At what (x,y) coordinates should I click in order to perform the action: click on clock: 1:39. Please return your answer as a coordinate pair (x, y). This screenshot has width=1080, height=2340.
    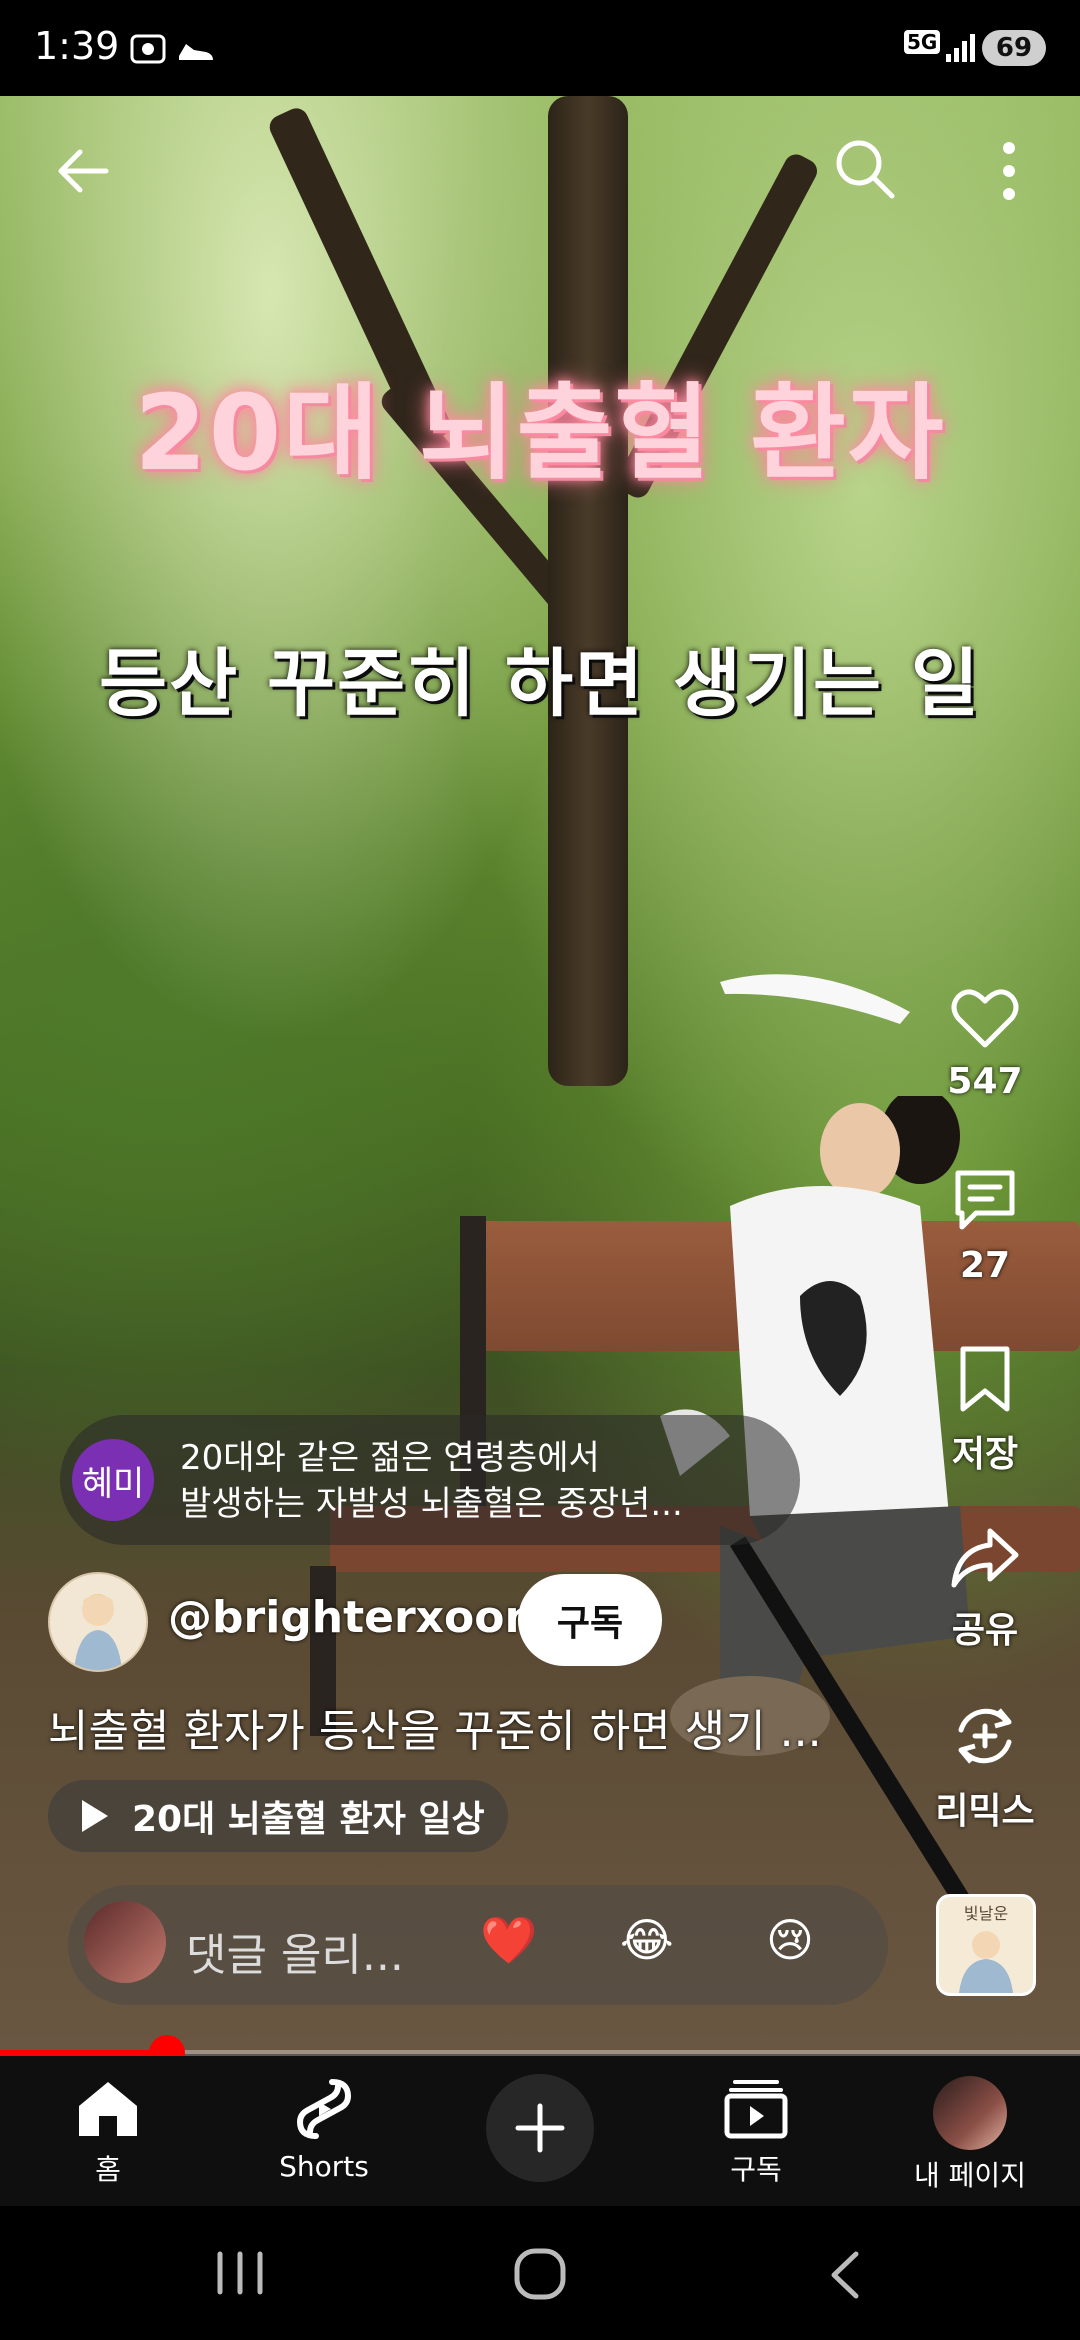
    Looking at the image, I should click on (77, 46).